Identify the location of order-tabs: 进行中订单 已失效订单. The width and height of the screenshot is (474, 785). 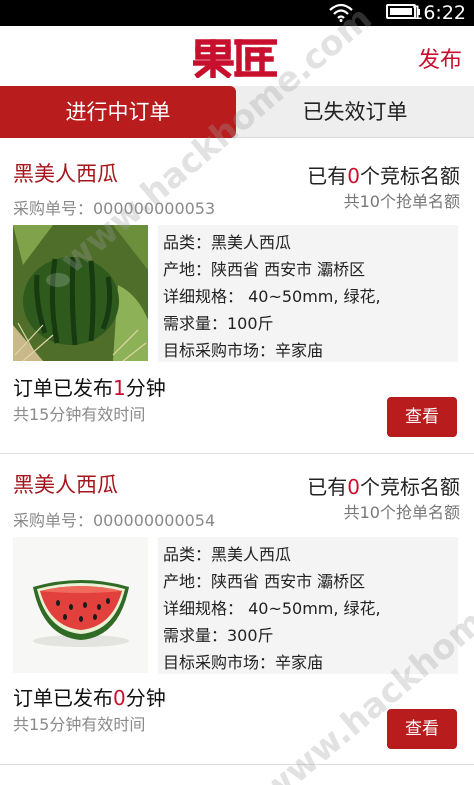
(237, 112).